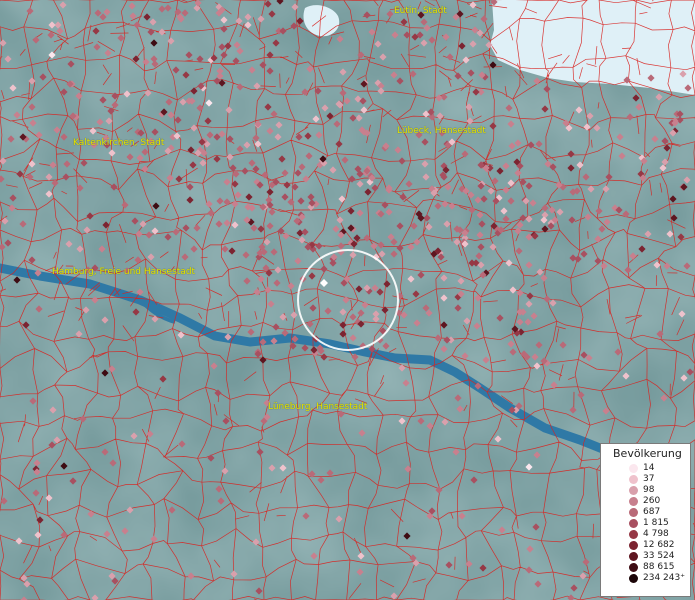 The height and width of the screenshot is (600, 695). I want to click on legend-value: 12 682, so click(659, 545).